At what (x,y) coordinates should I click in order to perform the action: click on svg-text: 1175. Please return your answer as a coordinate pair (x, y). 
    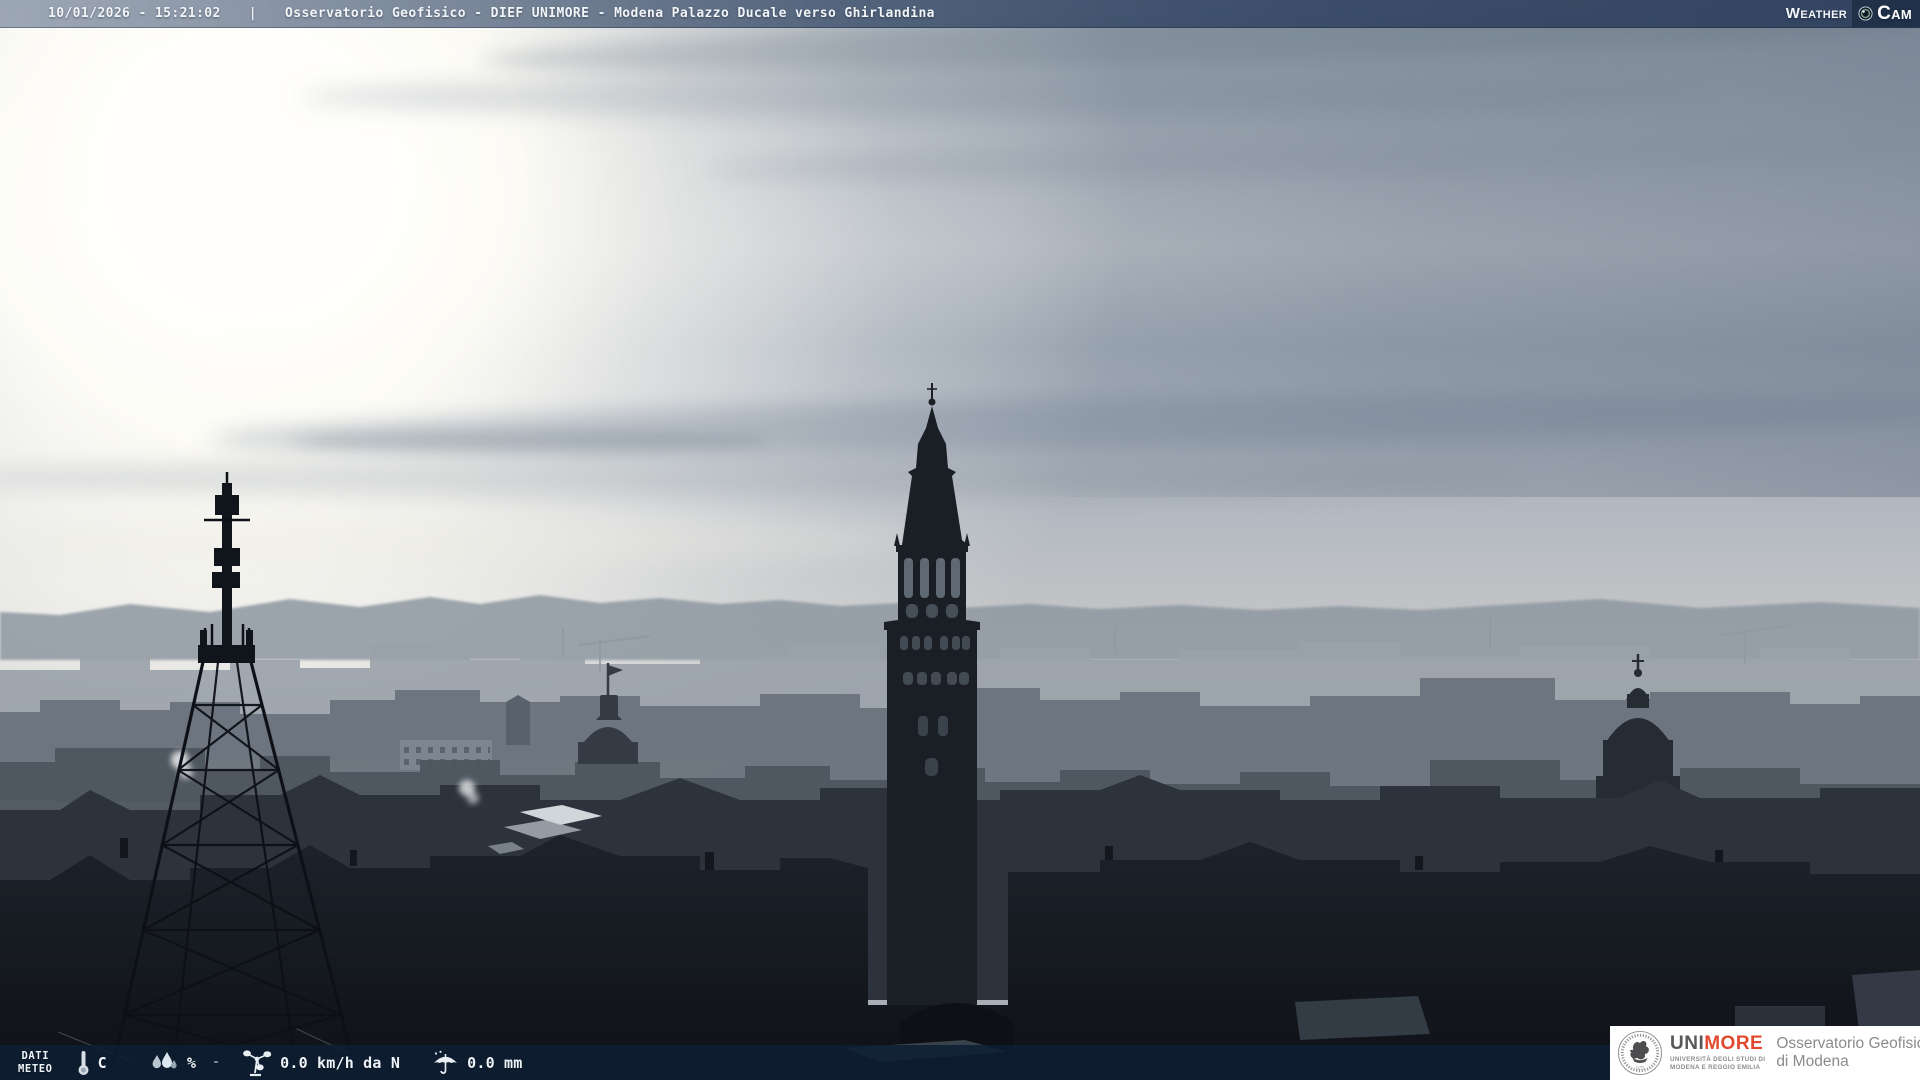
    Looking at the image, I should click on (1640, 1067).